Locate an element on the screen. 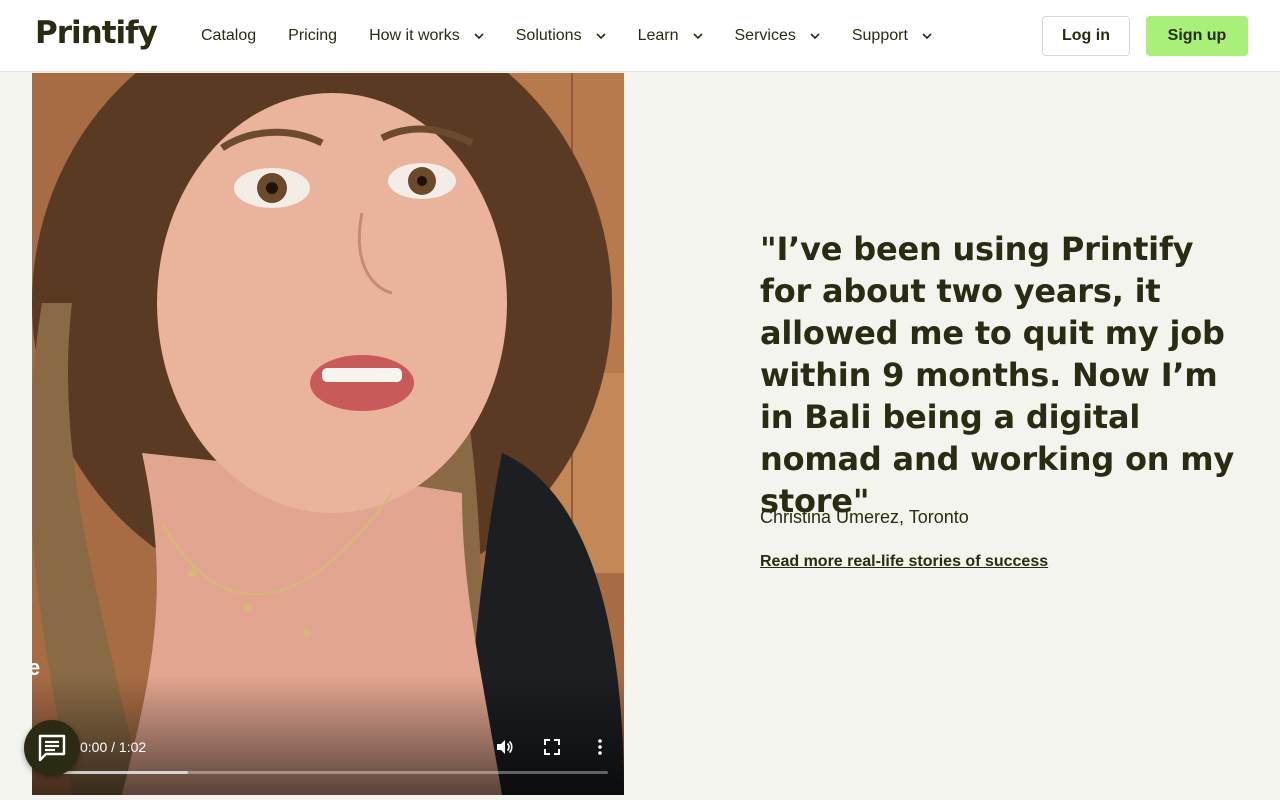 This screenshot has width=1280, height=800. nav-item-solutions: Solutions is located at coordinates (561, 36).